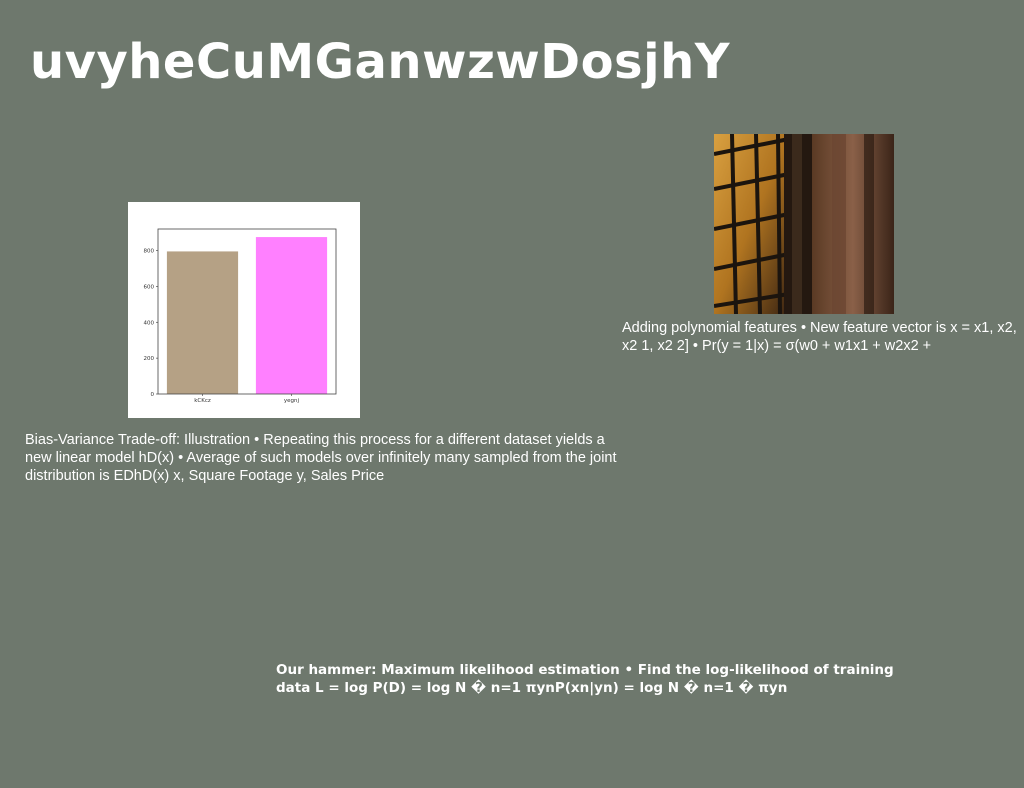  I want to click on chart-y-tick-label: 200, so click(149, 359).